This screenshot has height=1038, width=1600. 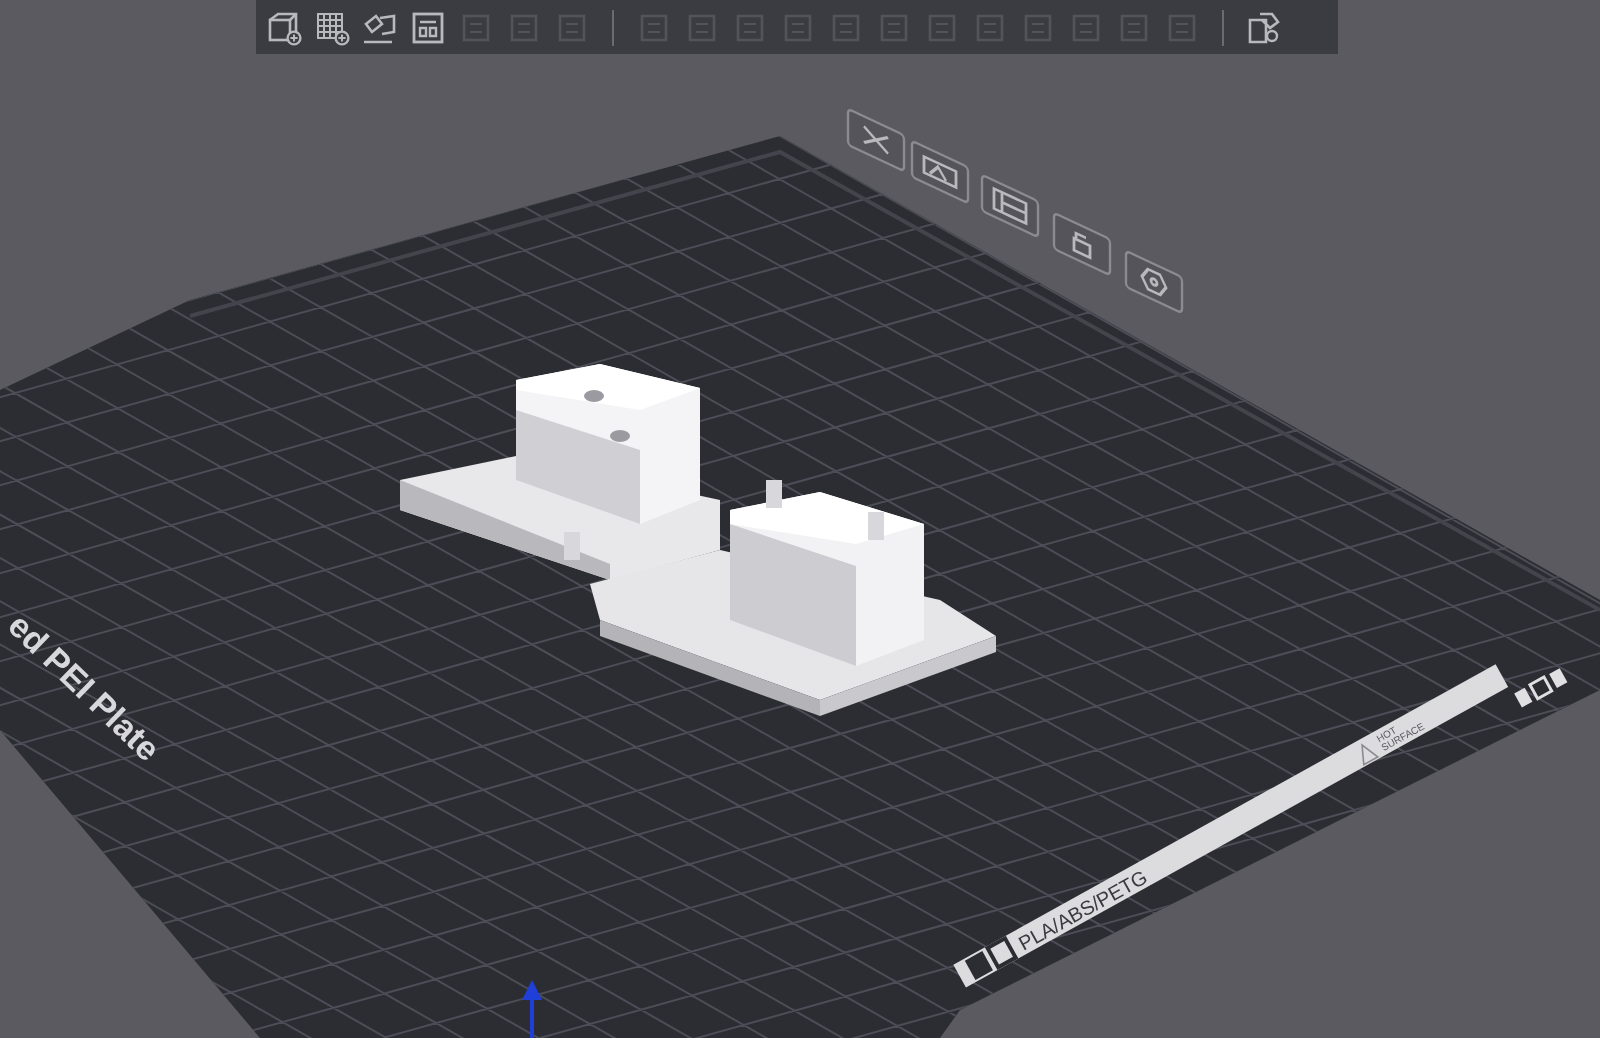 I want to click on plate-icon, so click(x=428, y=27).